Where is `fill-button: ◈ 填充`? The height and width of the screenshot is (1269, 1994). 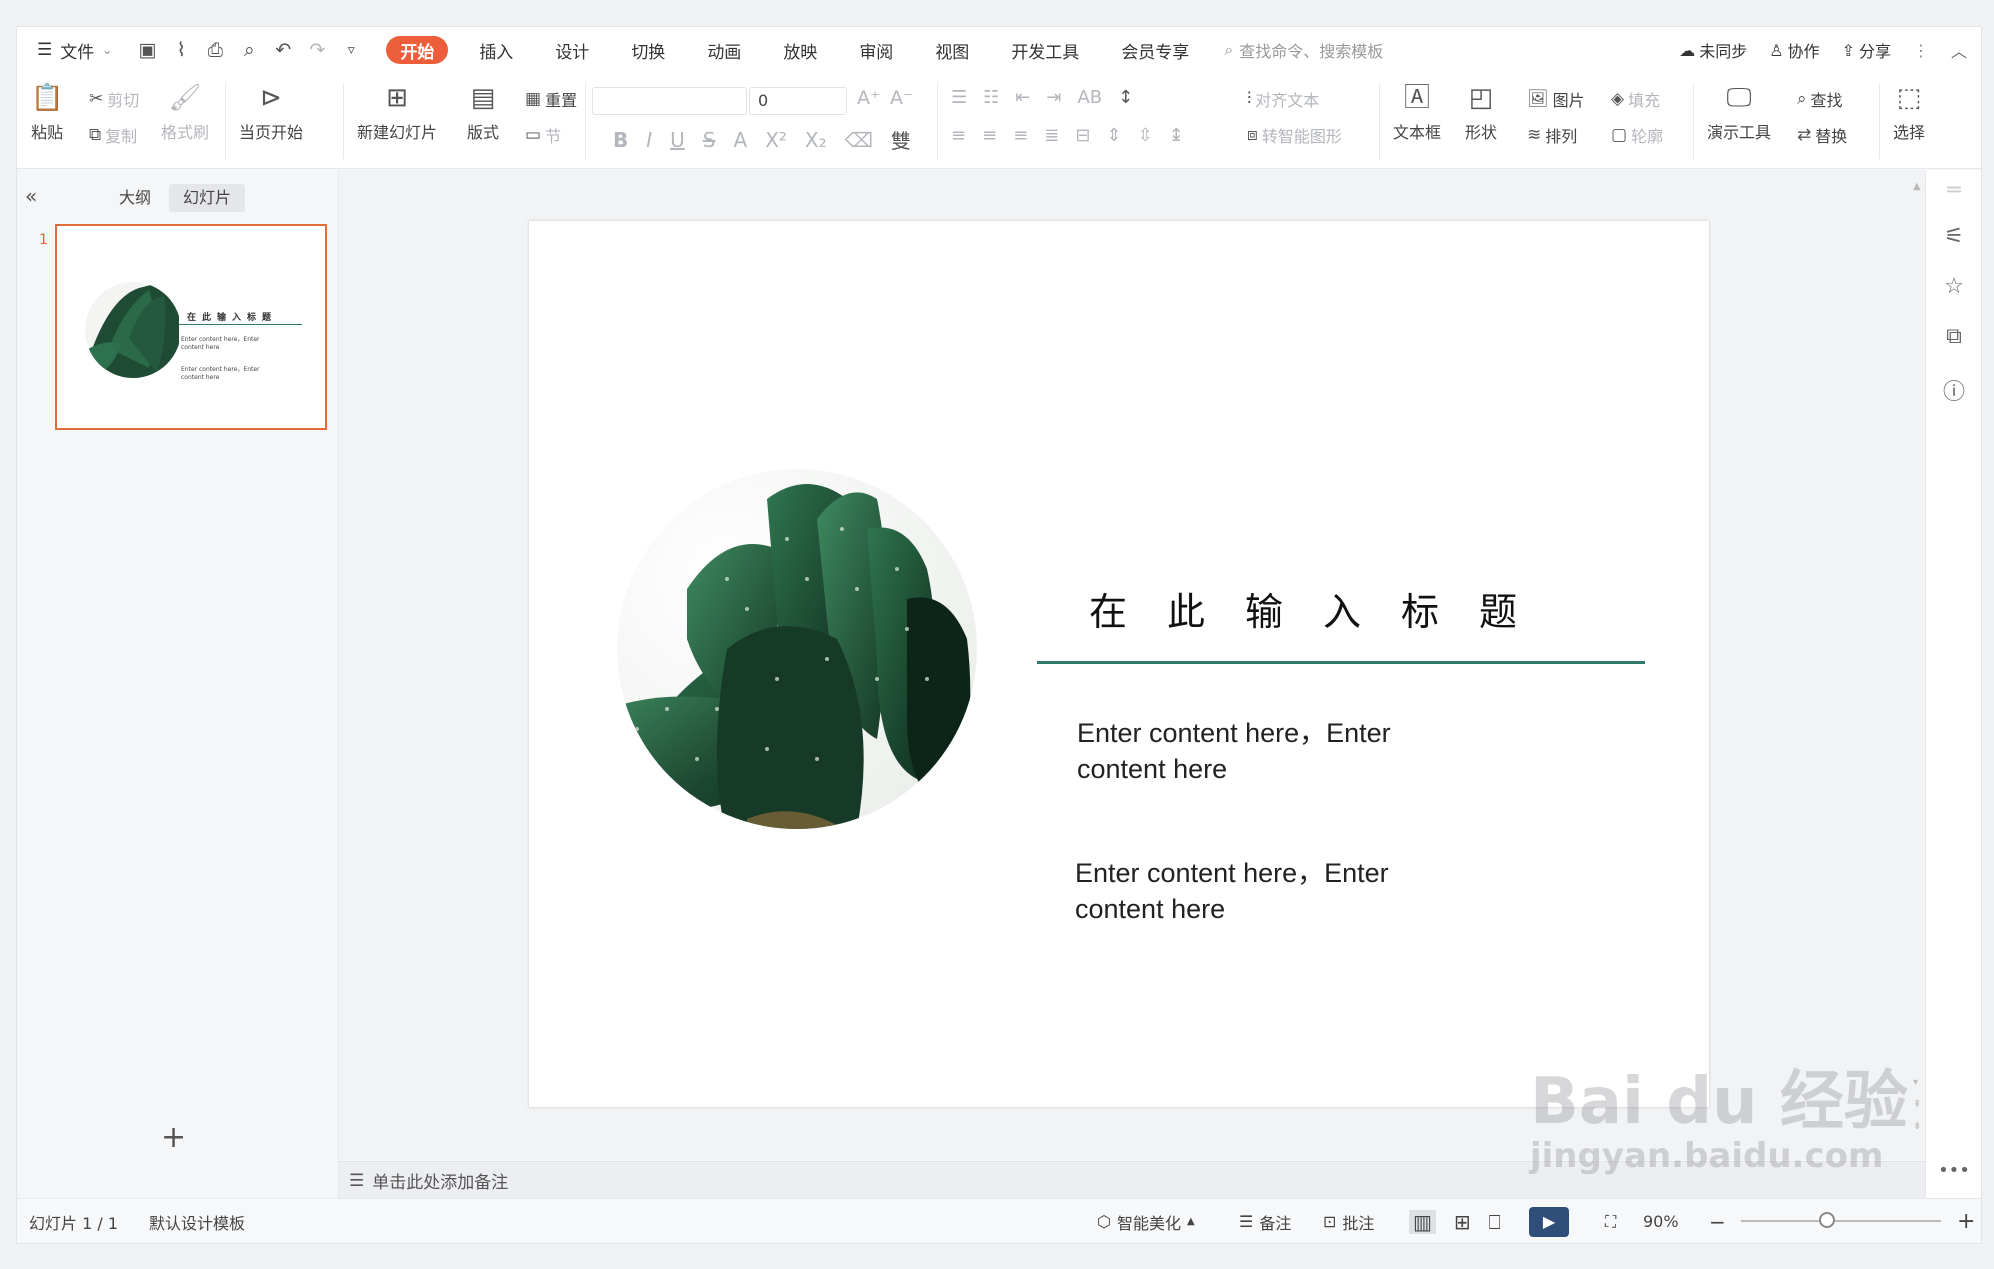
fill-button: ◈ 填充 is located at coordinates (1635, 99).